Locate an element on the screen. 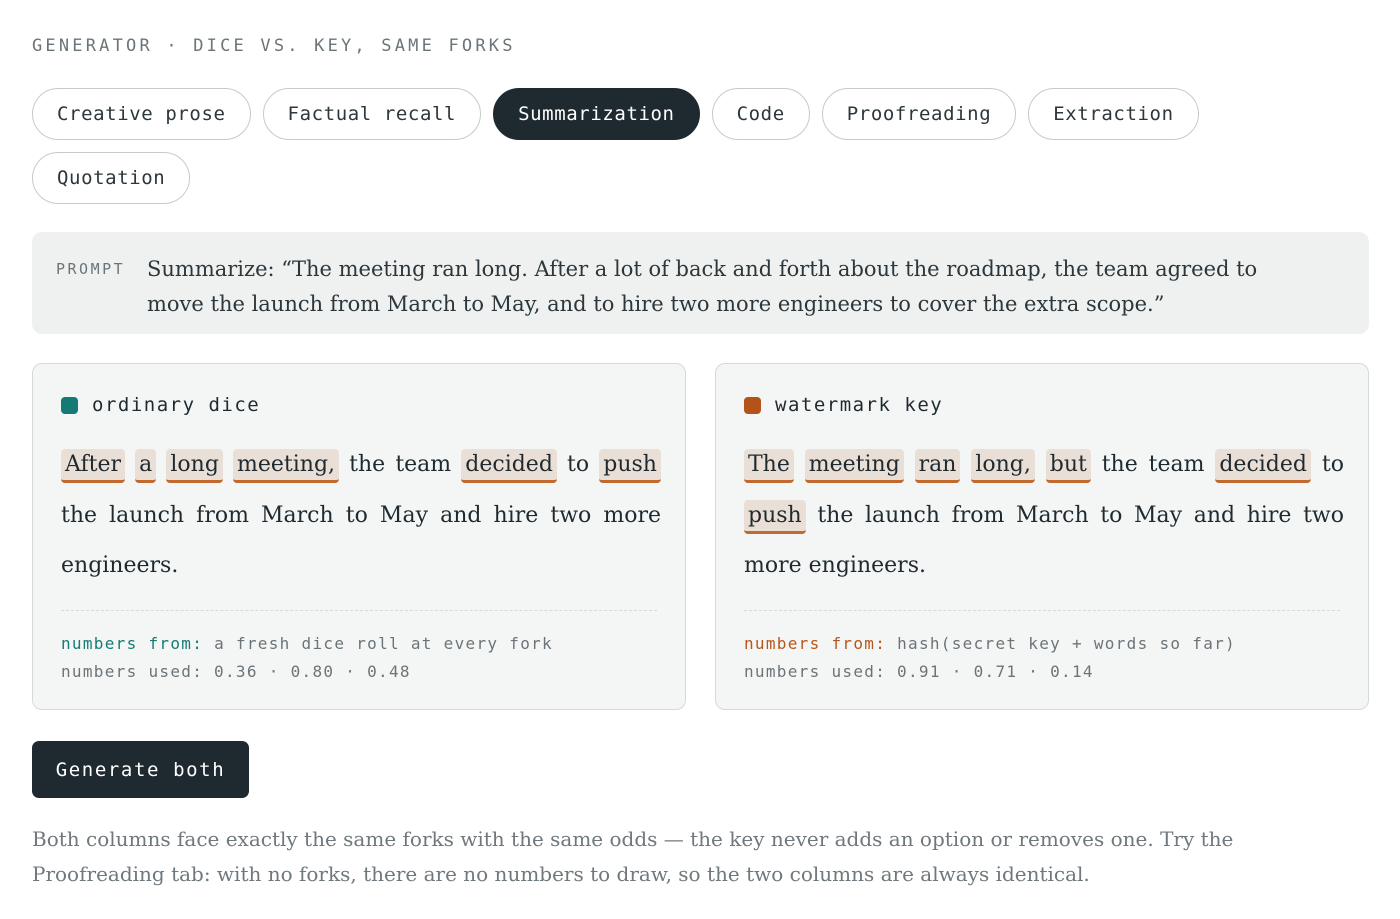  dice-numbers-used: numbers used: 0.36 · 0.80 · 0.48 is located at coordinates (236, 671).